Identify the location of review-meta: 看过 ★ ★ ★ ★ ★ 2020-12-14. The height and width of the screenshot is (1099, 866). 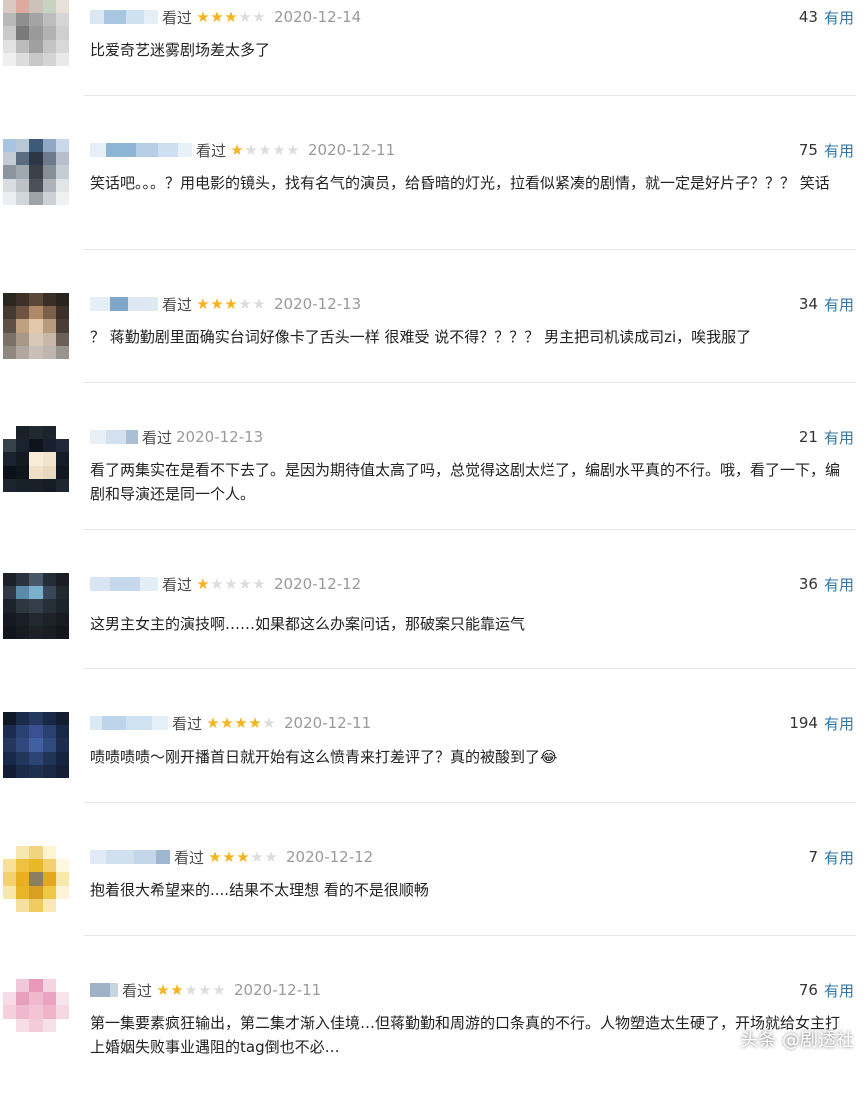
(225, 17).